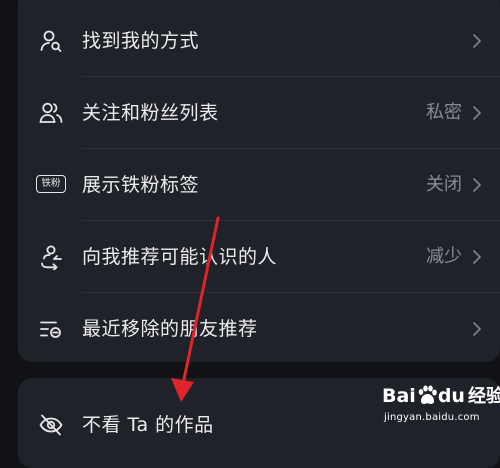 Image resolution: width=500 pixels, height=468 pixels. What do you see at coordinates (150, 113) in the screenshot?
I see `followers-list-label: 关注和粉丝列表` at bounding box center [150, 113].